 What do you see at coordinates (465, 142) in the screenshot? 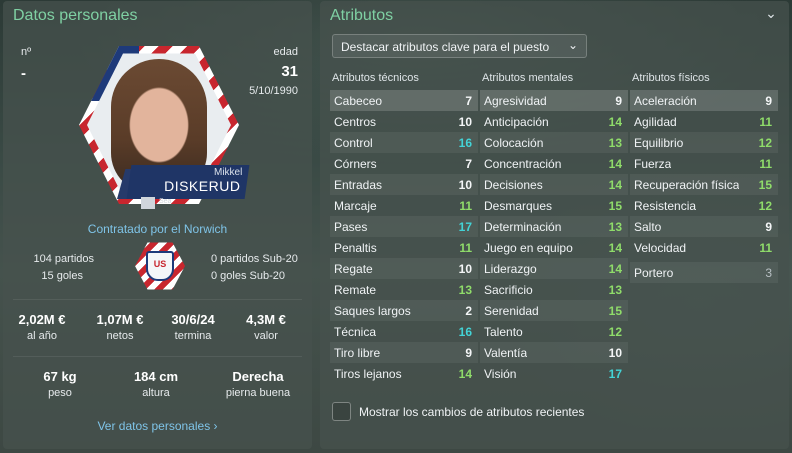
I see `attribute-value: 16` at bounding box center [465, 142].